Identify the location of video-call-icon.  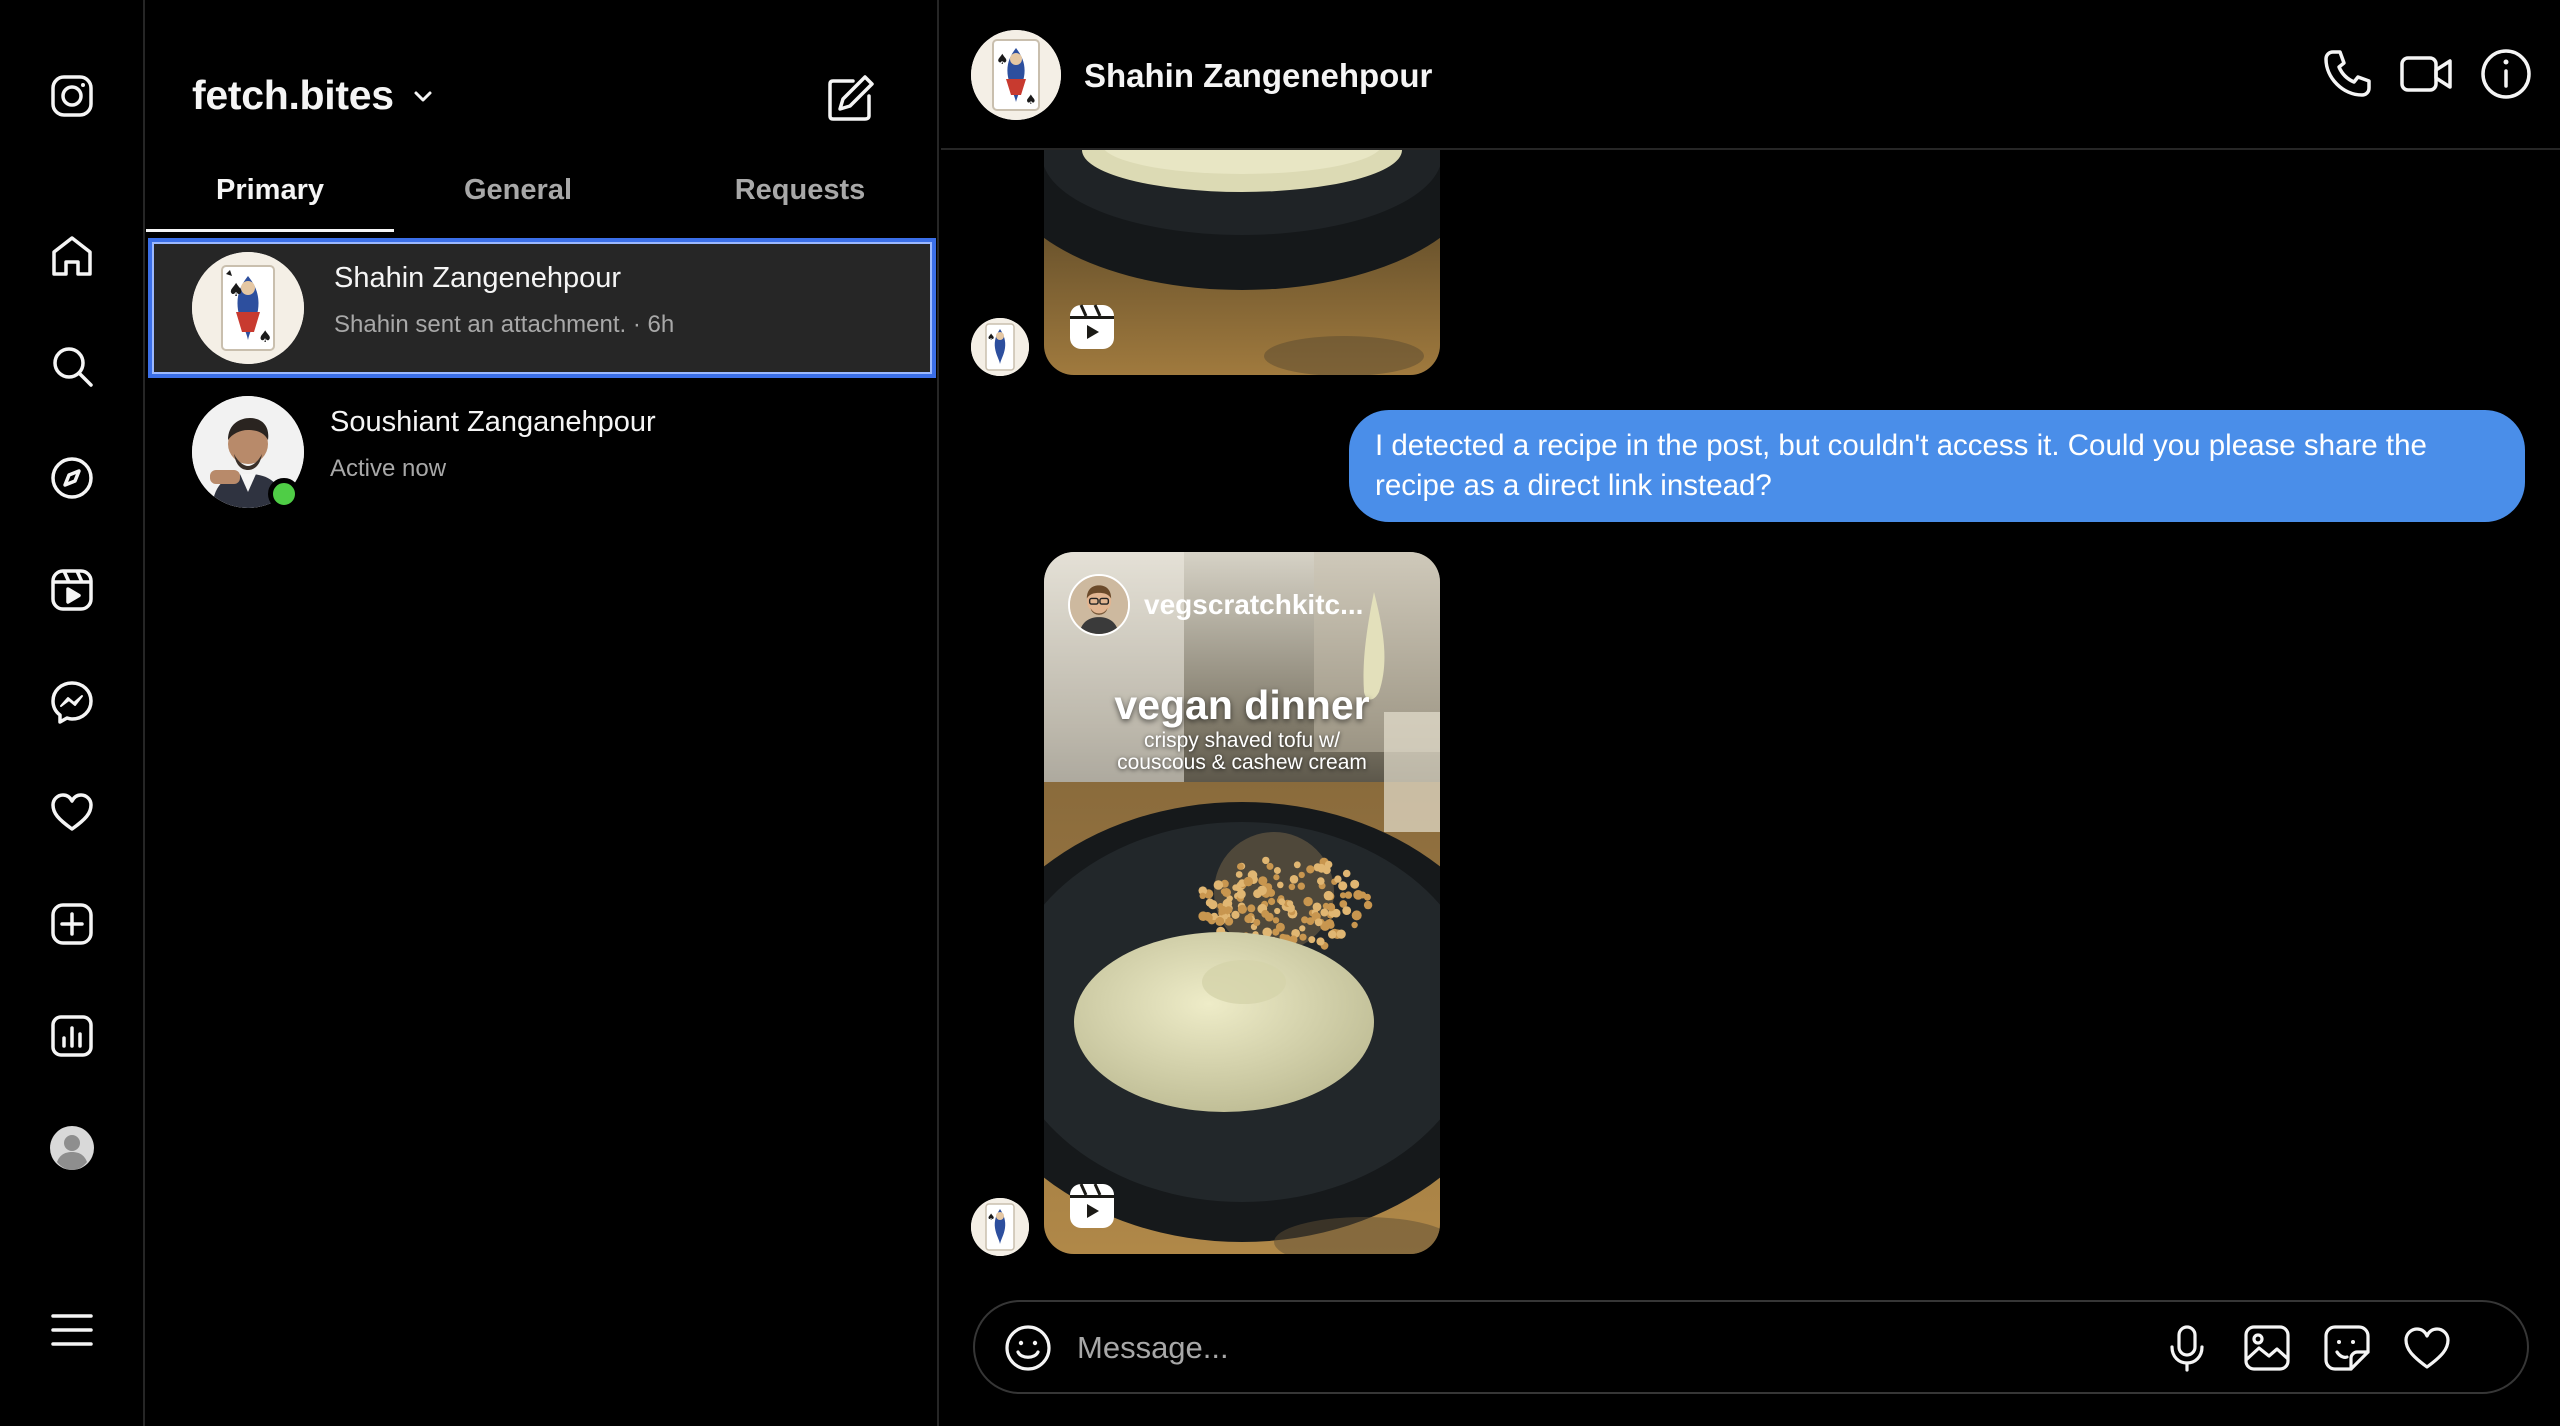
(2426, 74).